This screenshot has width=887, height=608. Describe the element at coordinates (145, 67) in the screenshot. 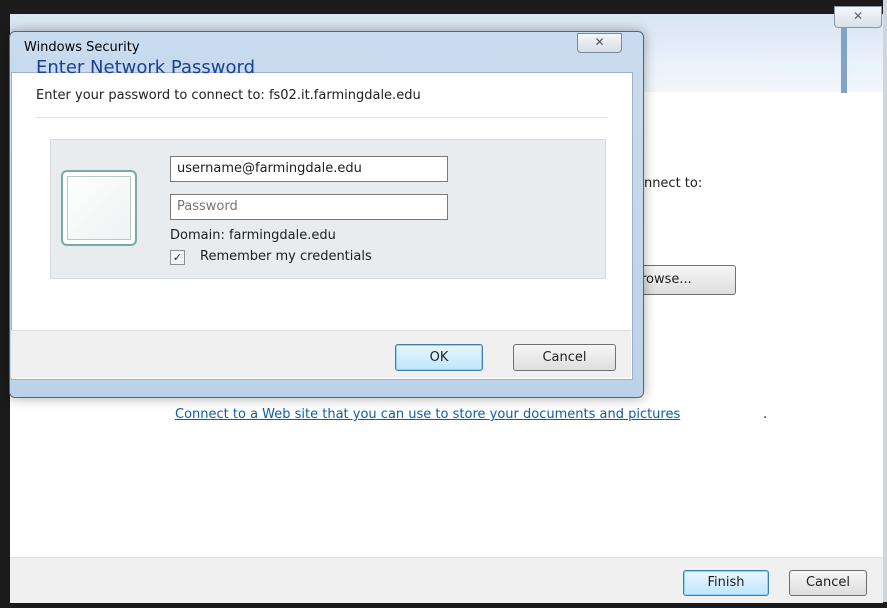

I see `dialog-heading: Enter Network Password` at that location.